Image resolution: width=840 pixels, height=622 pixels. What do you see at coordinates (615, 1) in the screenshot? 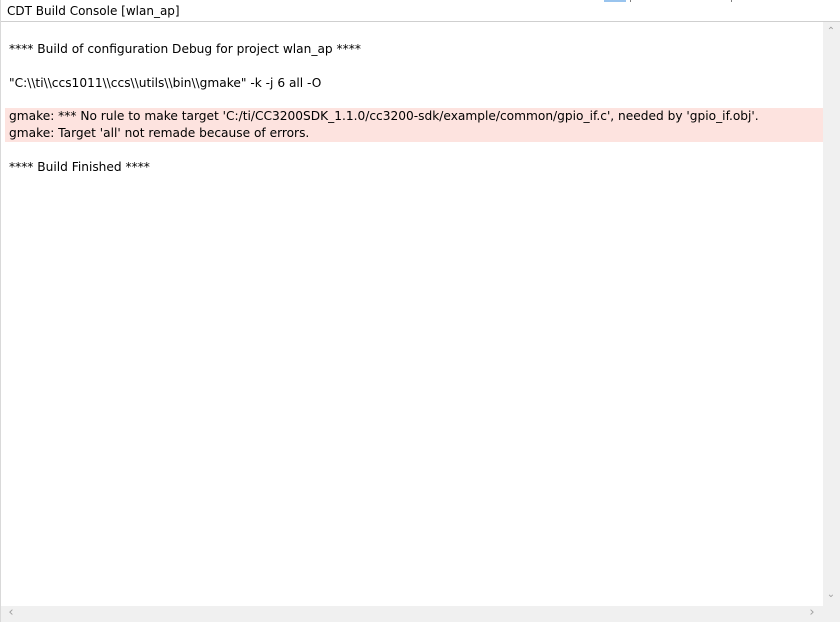
I see `toolbar-selection-indicator` at bounding box center [615, 1].